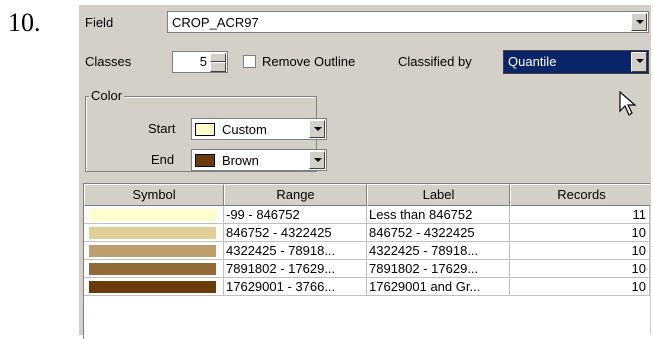 The width and height of the screenshot is (653, 339). Describe the element at coordinates (107, 95) in the screenshot. I see `color-group-title: Color` at that location.